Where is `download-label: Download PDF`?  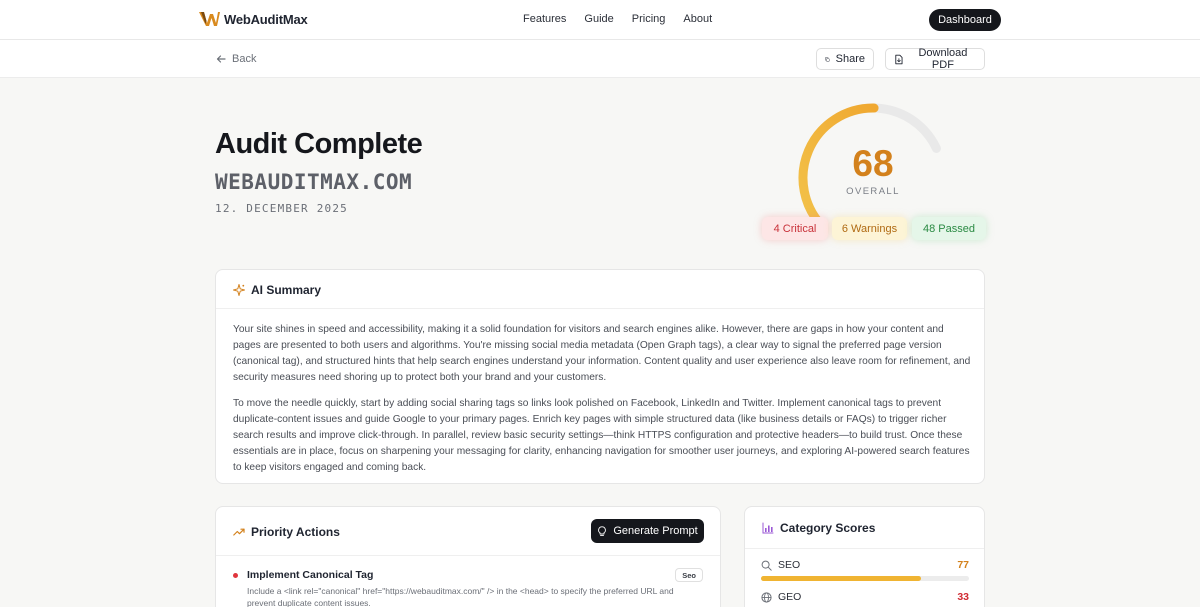 download-label: Download PDF is located at coordinates (943, 59).